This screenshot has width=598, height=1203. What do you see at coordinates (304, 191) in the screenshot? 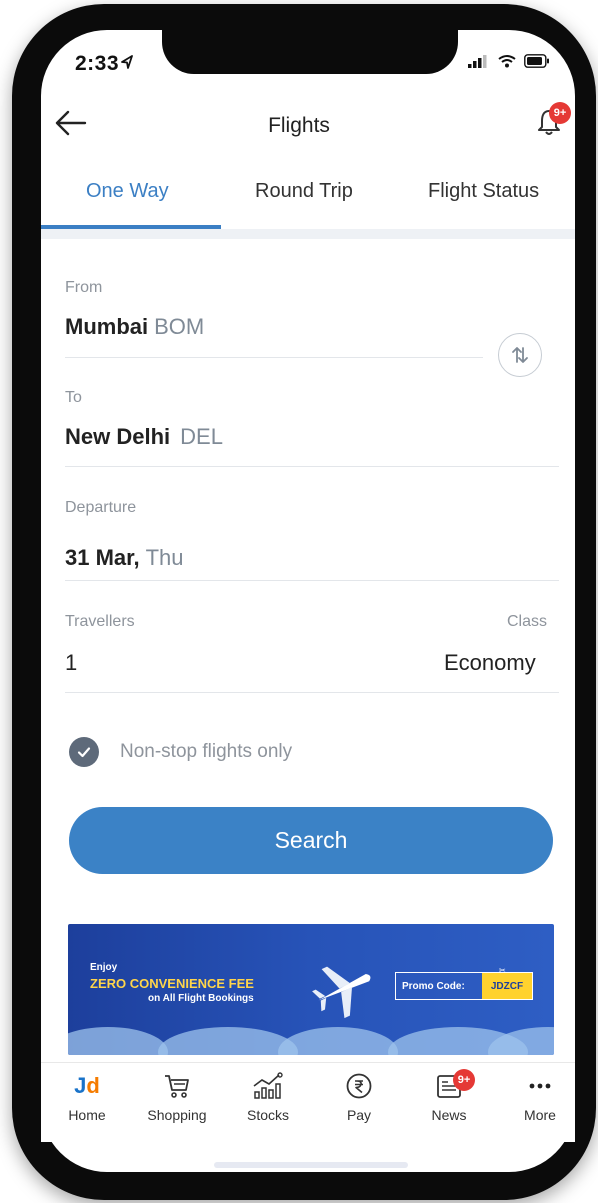
I see `tab-round-trip: Round Trip` at bounding box center [304, 191].